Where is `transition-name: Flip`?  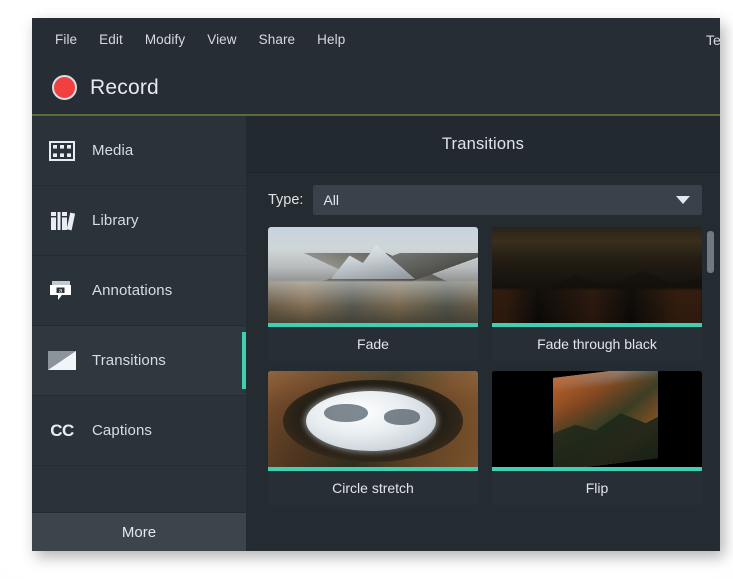
transition-name: Flip is located at coordinates (597, 488).